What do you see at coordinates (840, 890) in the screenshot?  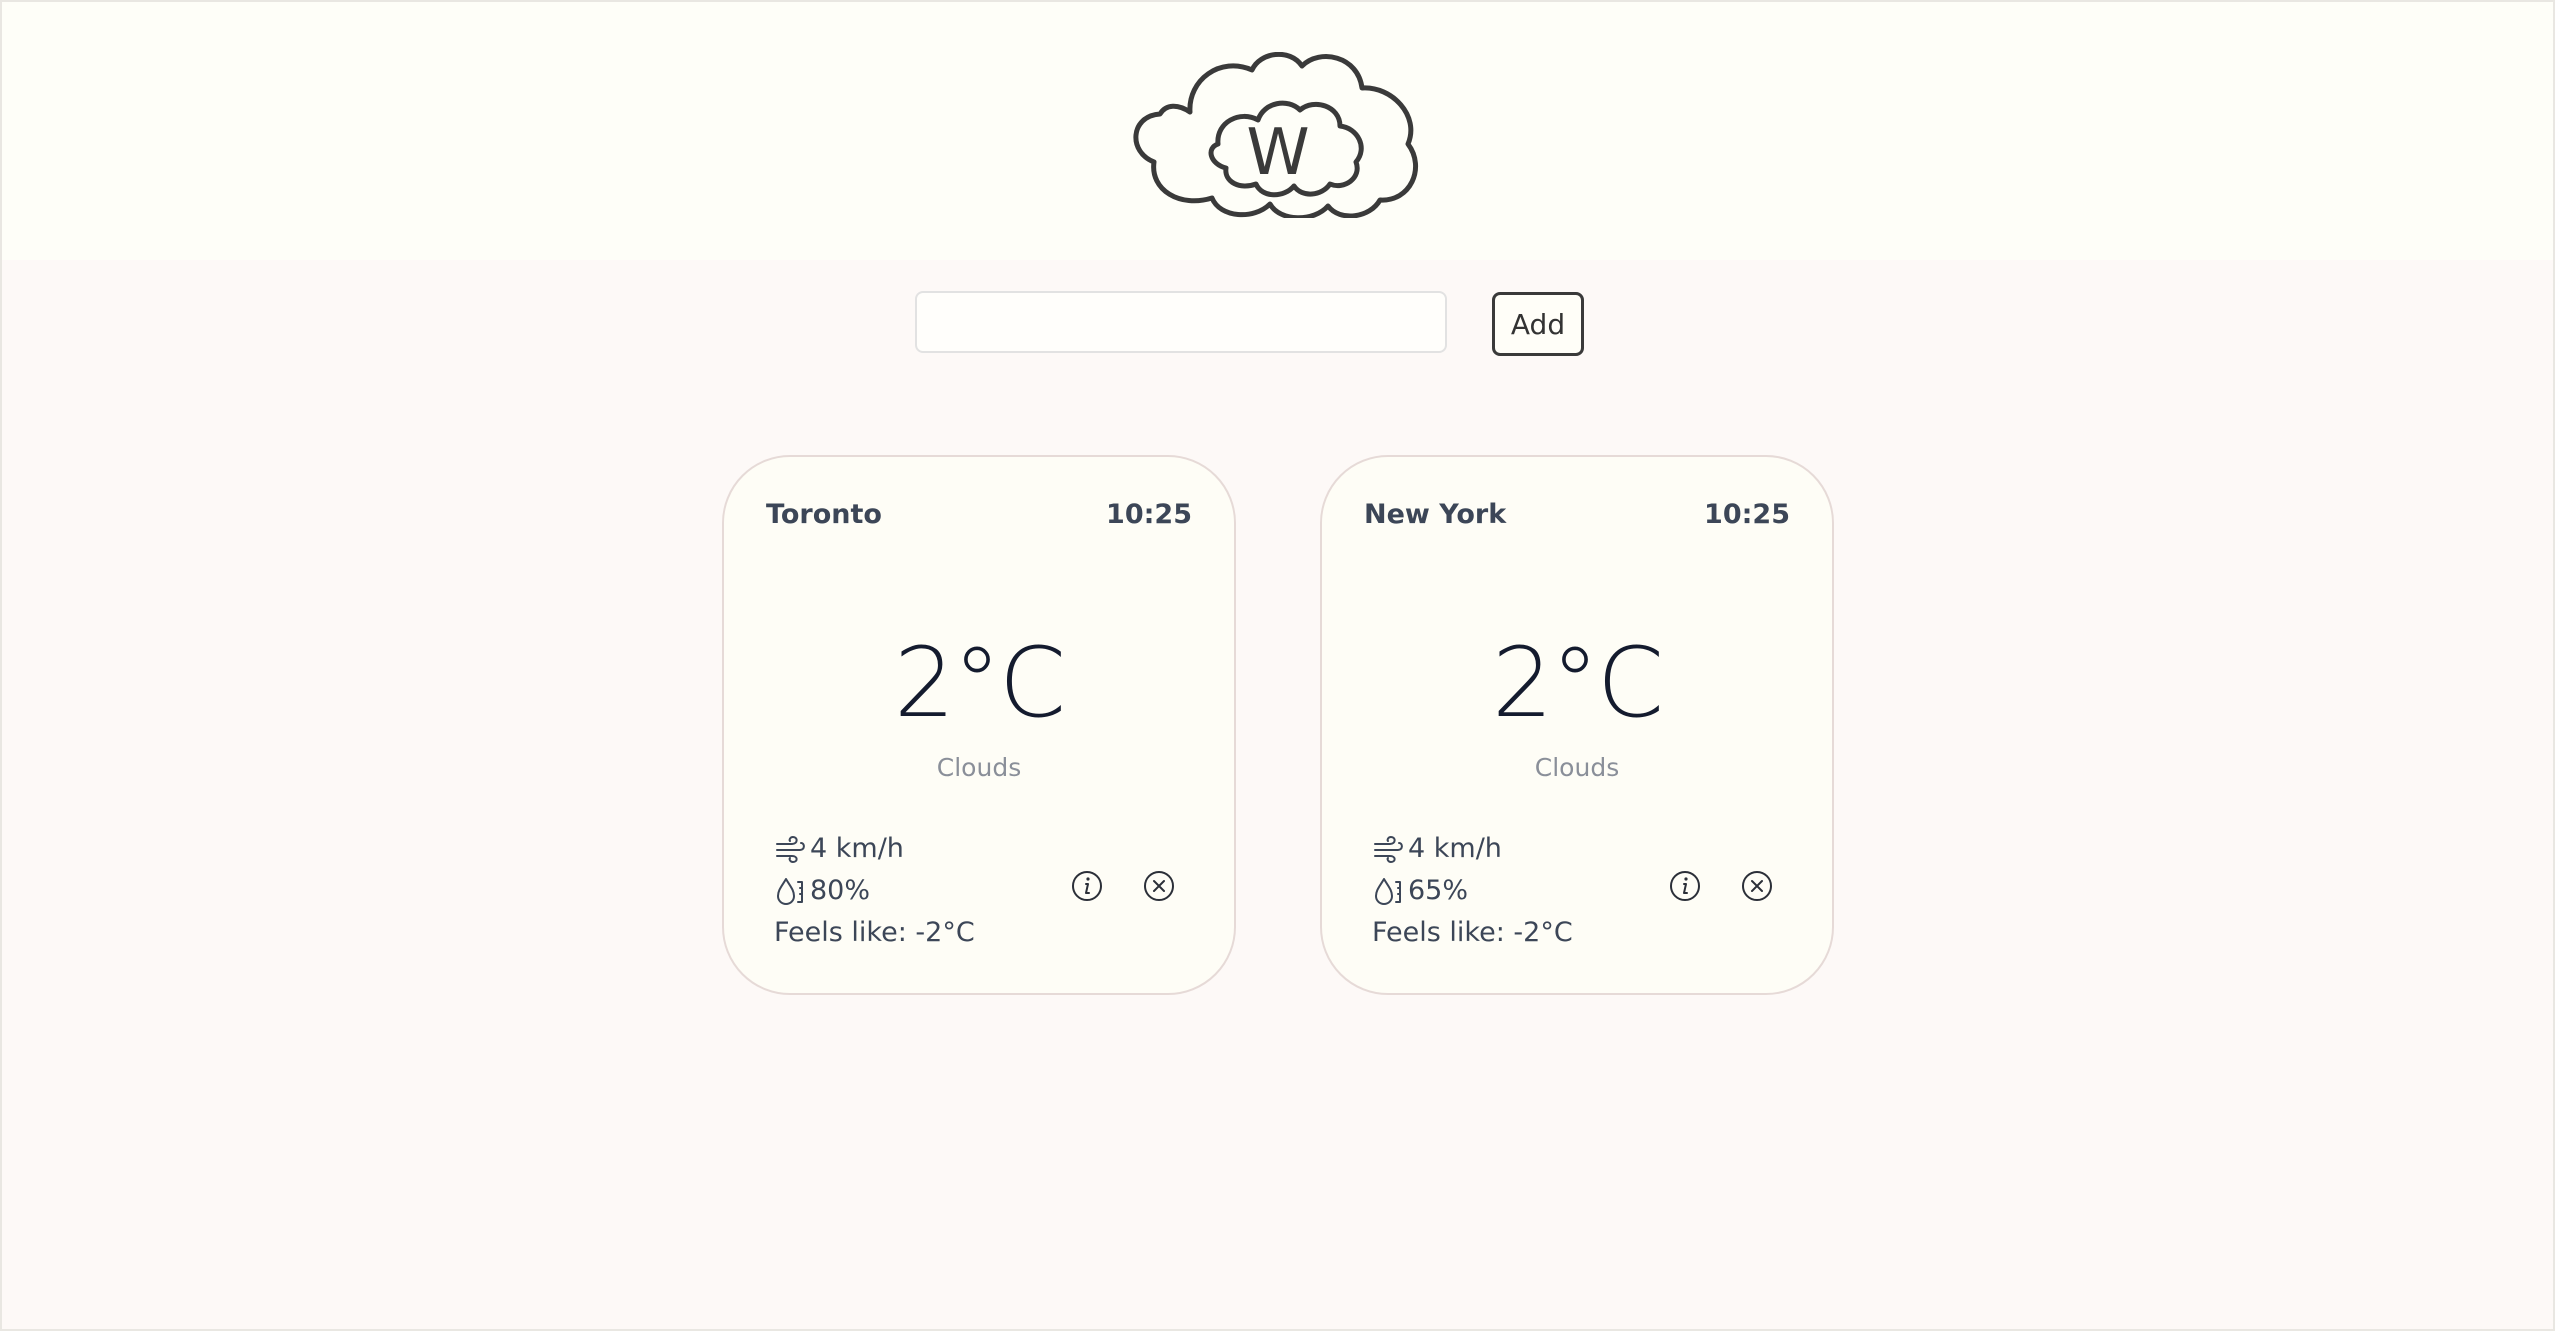 I see `humidity-value: 80%` at bounding box center [840, 890].